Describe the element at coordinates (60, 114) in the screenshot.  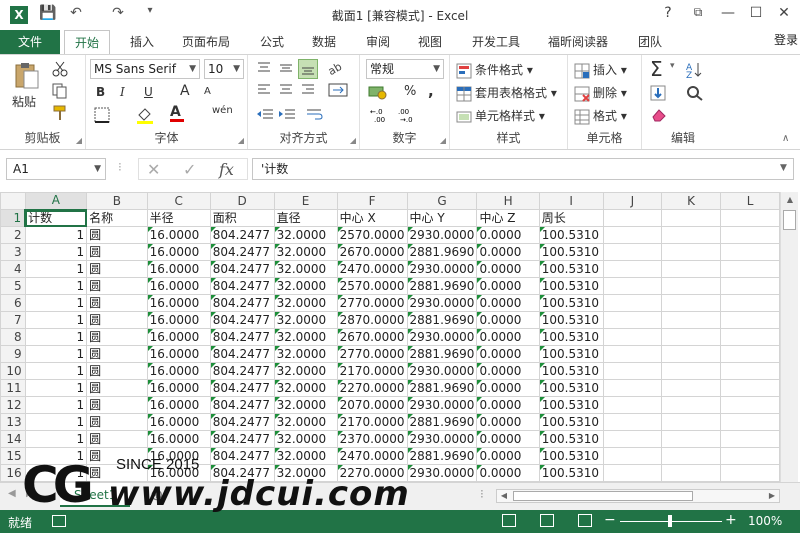
I see `format-painter-icon` at that location.